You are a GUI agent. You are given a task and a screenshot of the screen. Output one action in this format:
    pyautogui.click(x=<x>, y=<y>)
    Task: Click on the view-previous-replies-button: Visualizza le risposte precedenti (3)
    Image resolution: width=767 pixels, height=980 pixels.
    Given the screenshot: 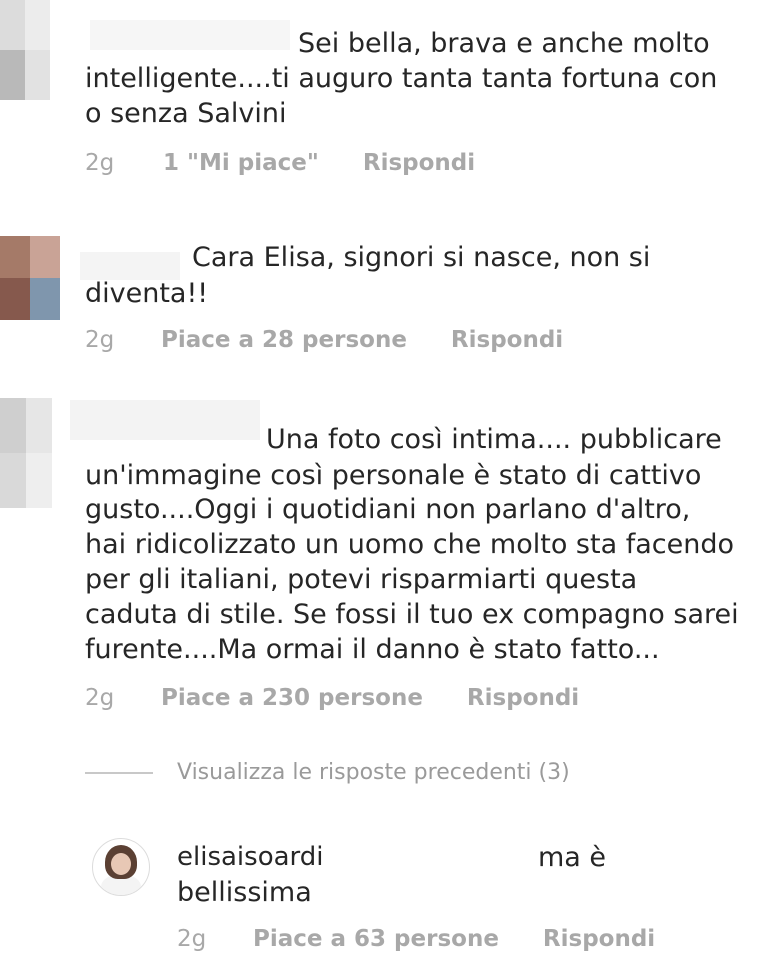 What is the action you would take?
    pyautogui.click(x=327, y=772)
    